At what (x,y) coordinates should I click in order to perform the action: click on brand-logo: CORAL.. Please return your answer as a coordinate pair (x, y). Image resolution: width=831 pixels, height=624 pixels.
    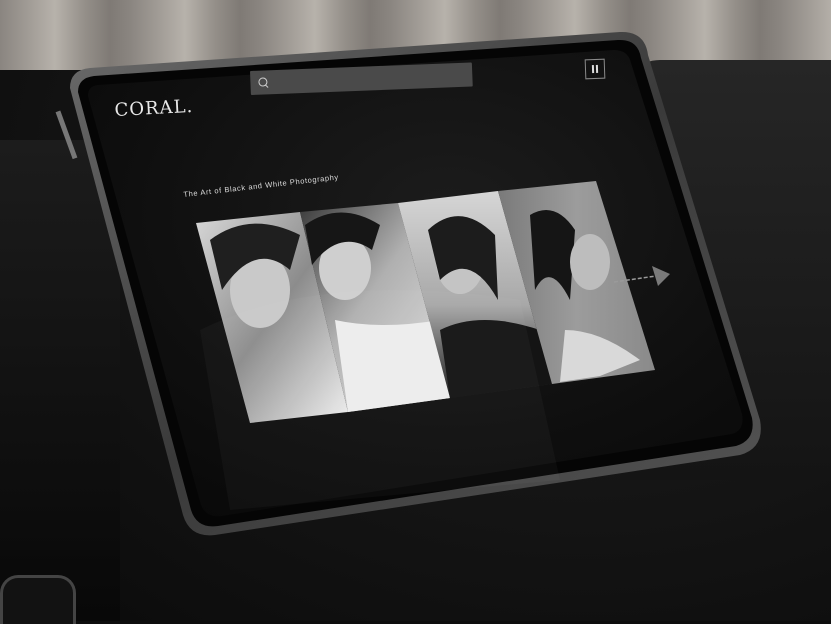
    Looking at the image, I should click on (154, 108).